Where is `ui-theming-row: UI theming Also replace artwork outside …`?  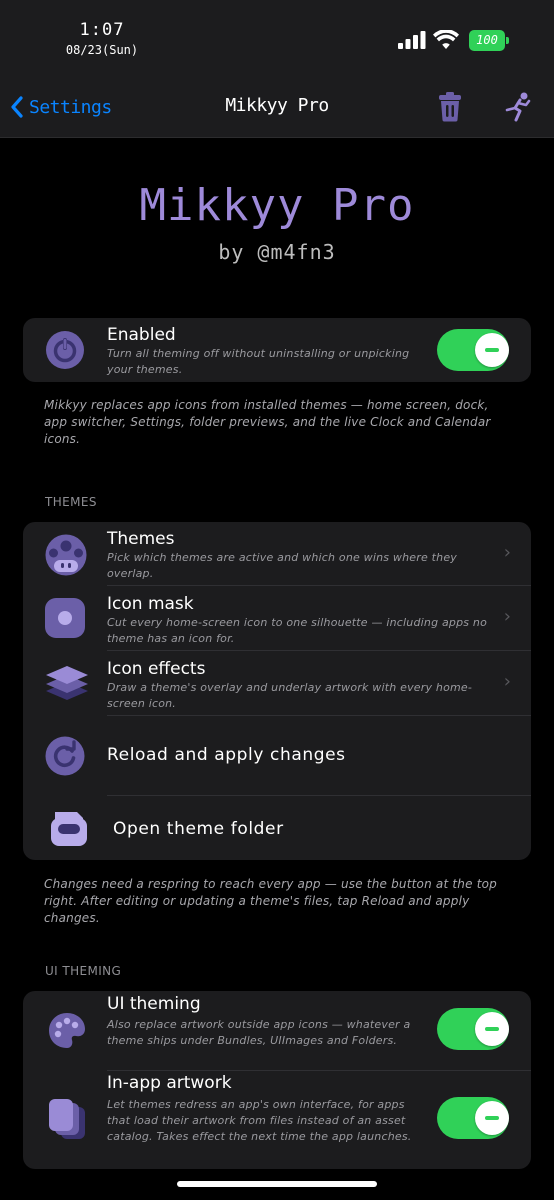 ui-theming-row: UI theming Also replace artwork outside … is located at coordinates (277, 1031).